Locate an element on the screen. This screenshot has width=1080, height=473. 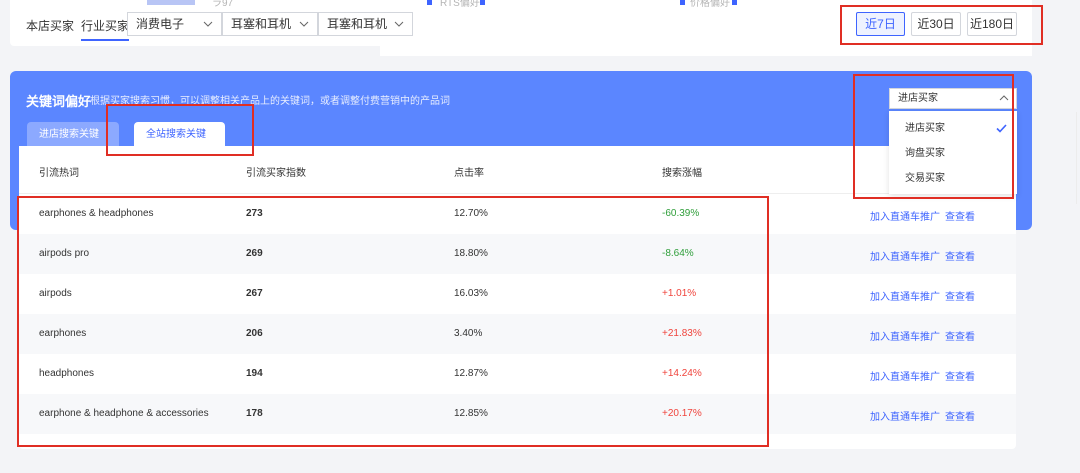
scroll-edge is located at coordinates (1078, 158).